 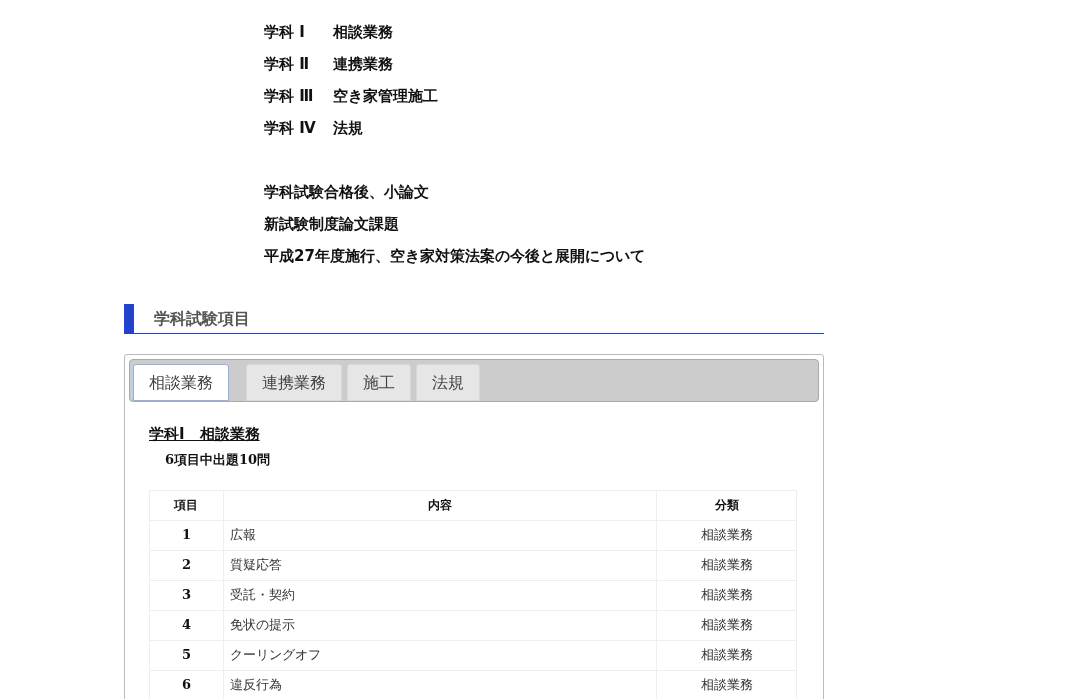 I want to click on table-cell: 受託・契約, so click(x=440, y=595).